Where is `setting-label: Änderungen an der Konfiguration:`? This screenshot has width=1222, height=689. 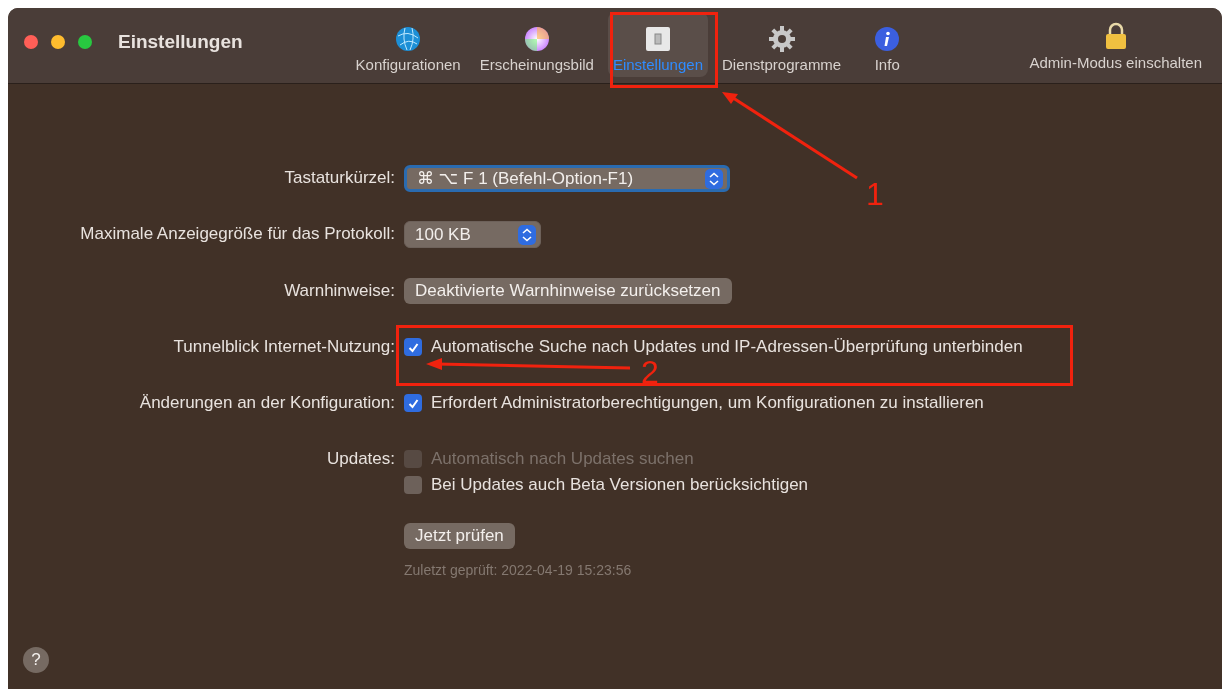
setting-label: Änderungen an der Konfiguration: is located at coordinates (267, 403).